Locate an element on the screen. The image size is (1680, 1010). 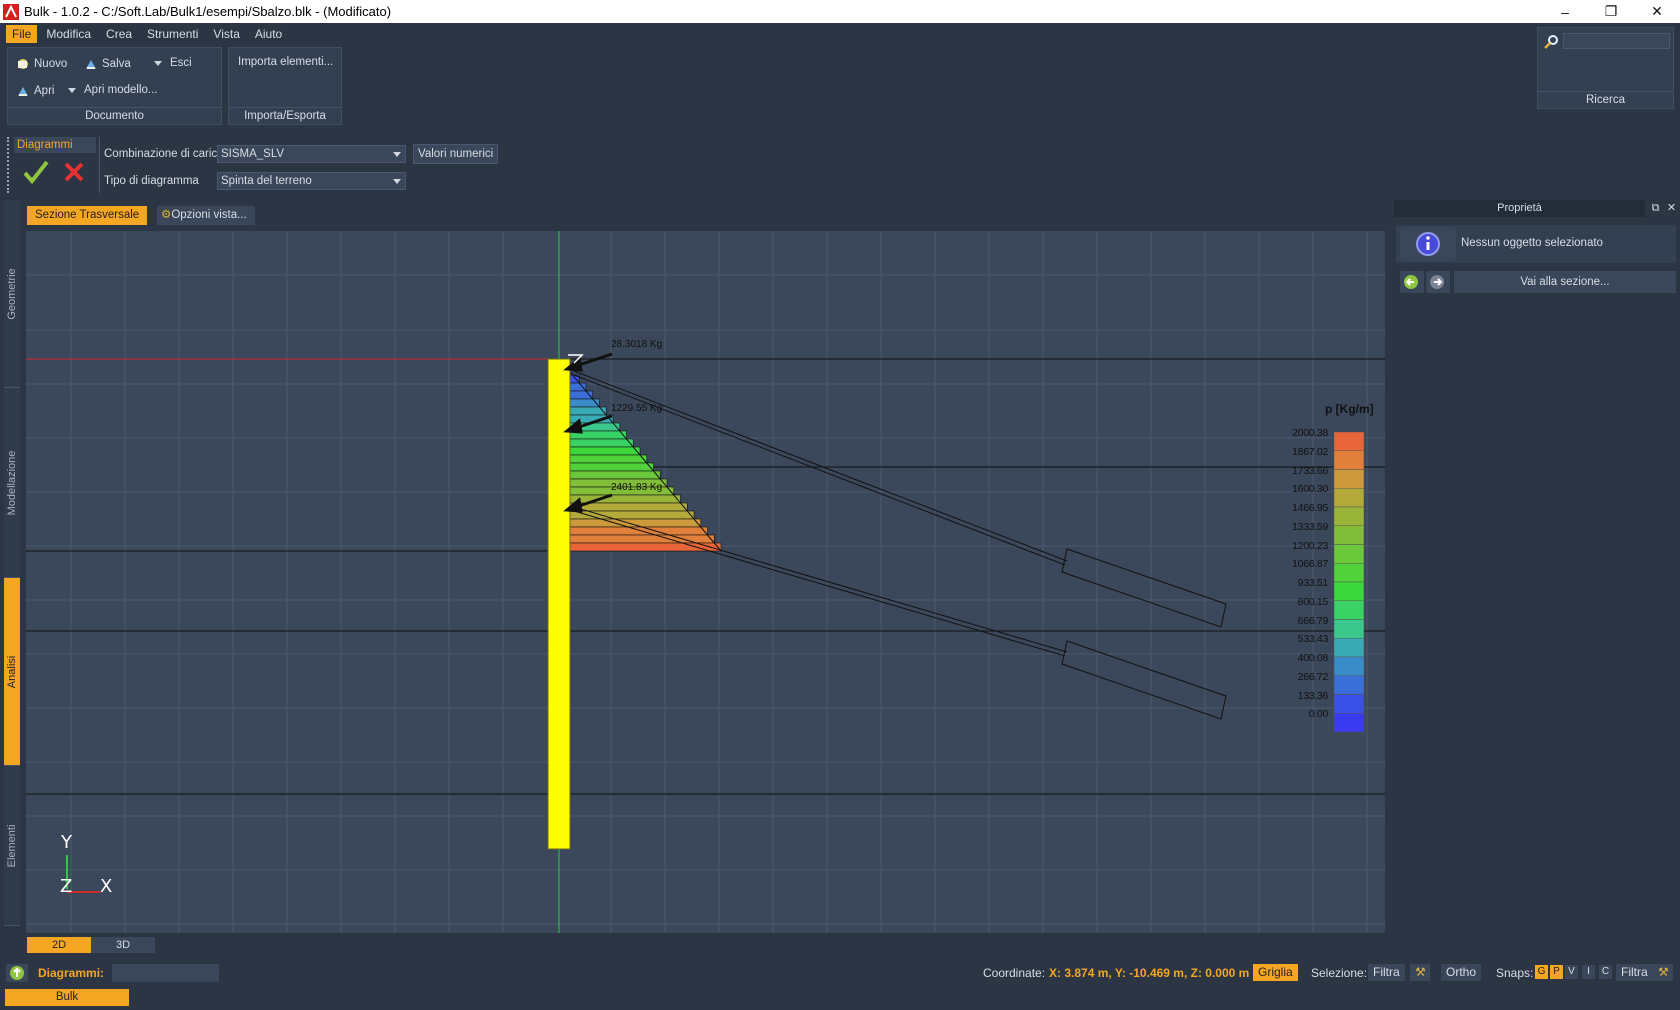
snap-v-toggle: V is located at coordinates (1571, 972).